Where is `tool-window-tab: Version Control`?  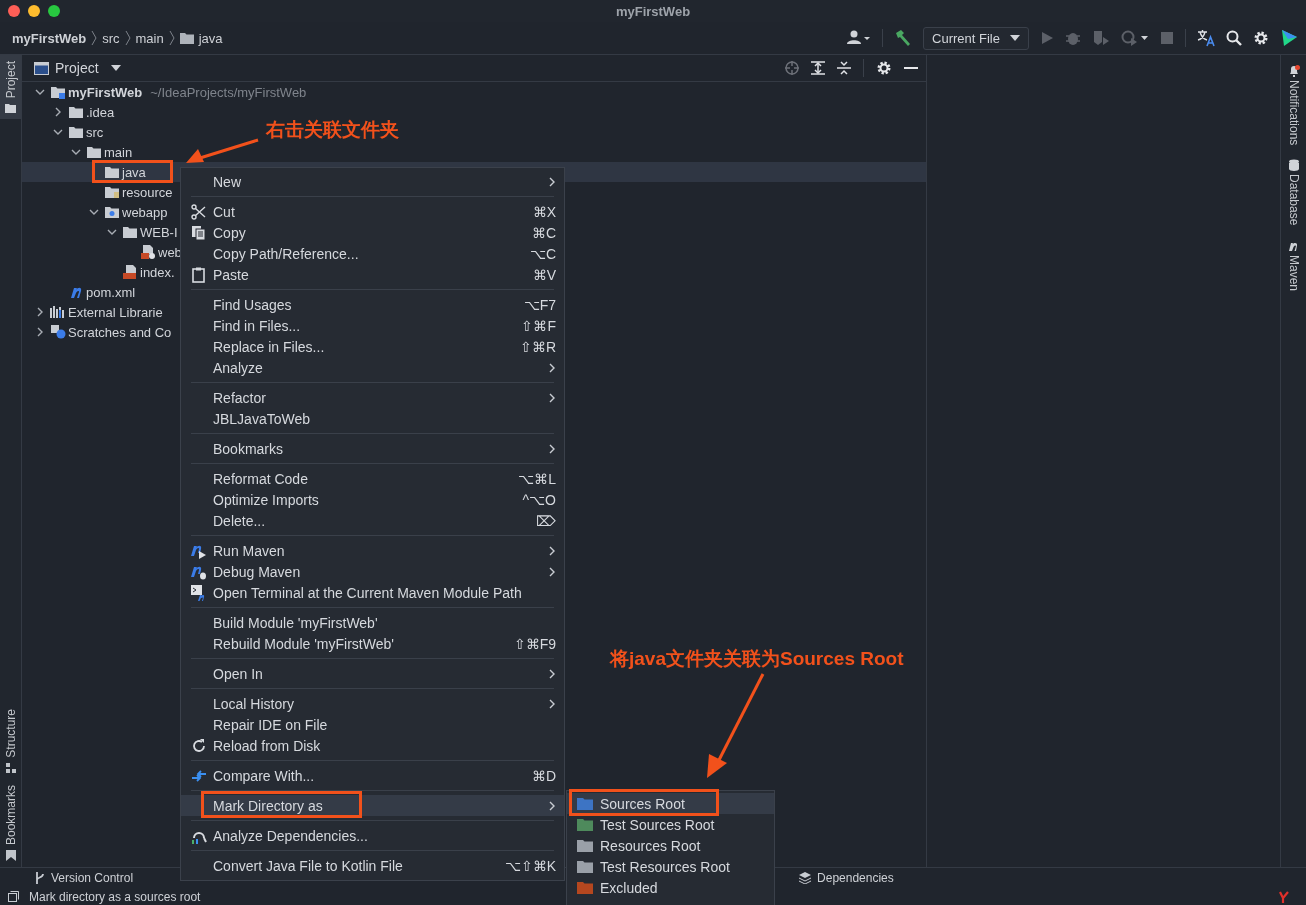 tool-window-tab: Version Control is located at coordinates (84, 878).